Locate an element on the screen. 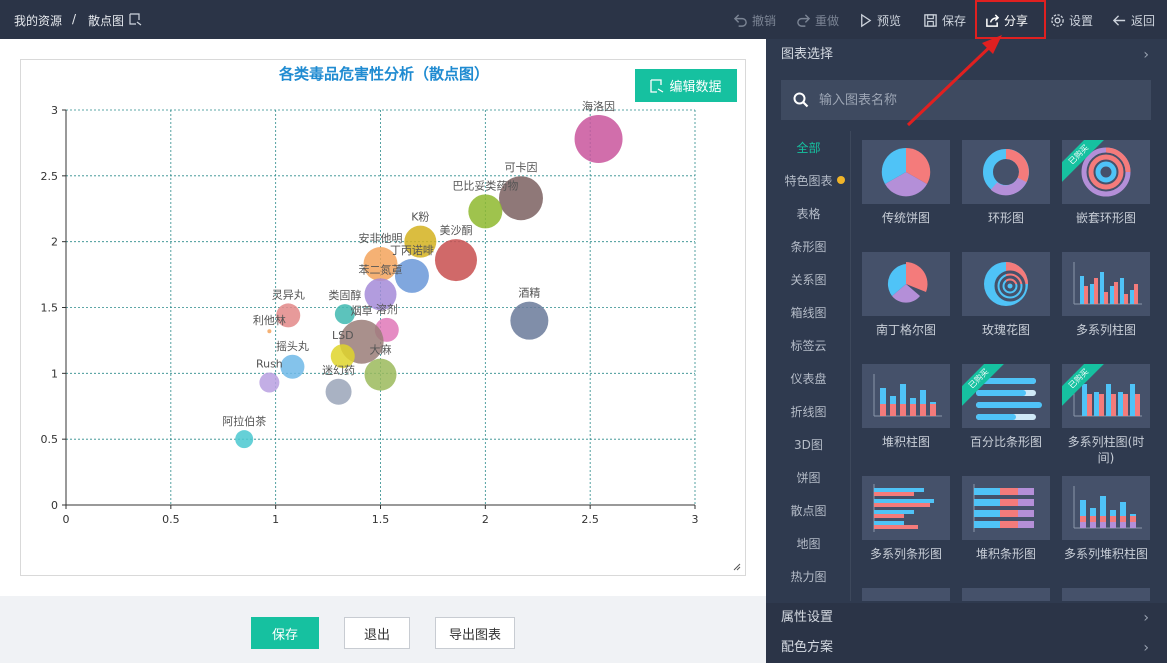 Image resolution: width=1167 pixels, height=663 pixels. y-tick-label: 2 is located at coordinates (54, 242).